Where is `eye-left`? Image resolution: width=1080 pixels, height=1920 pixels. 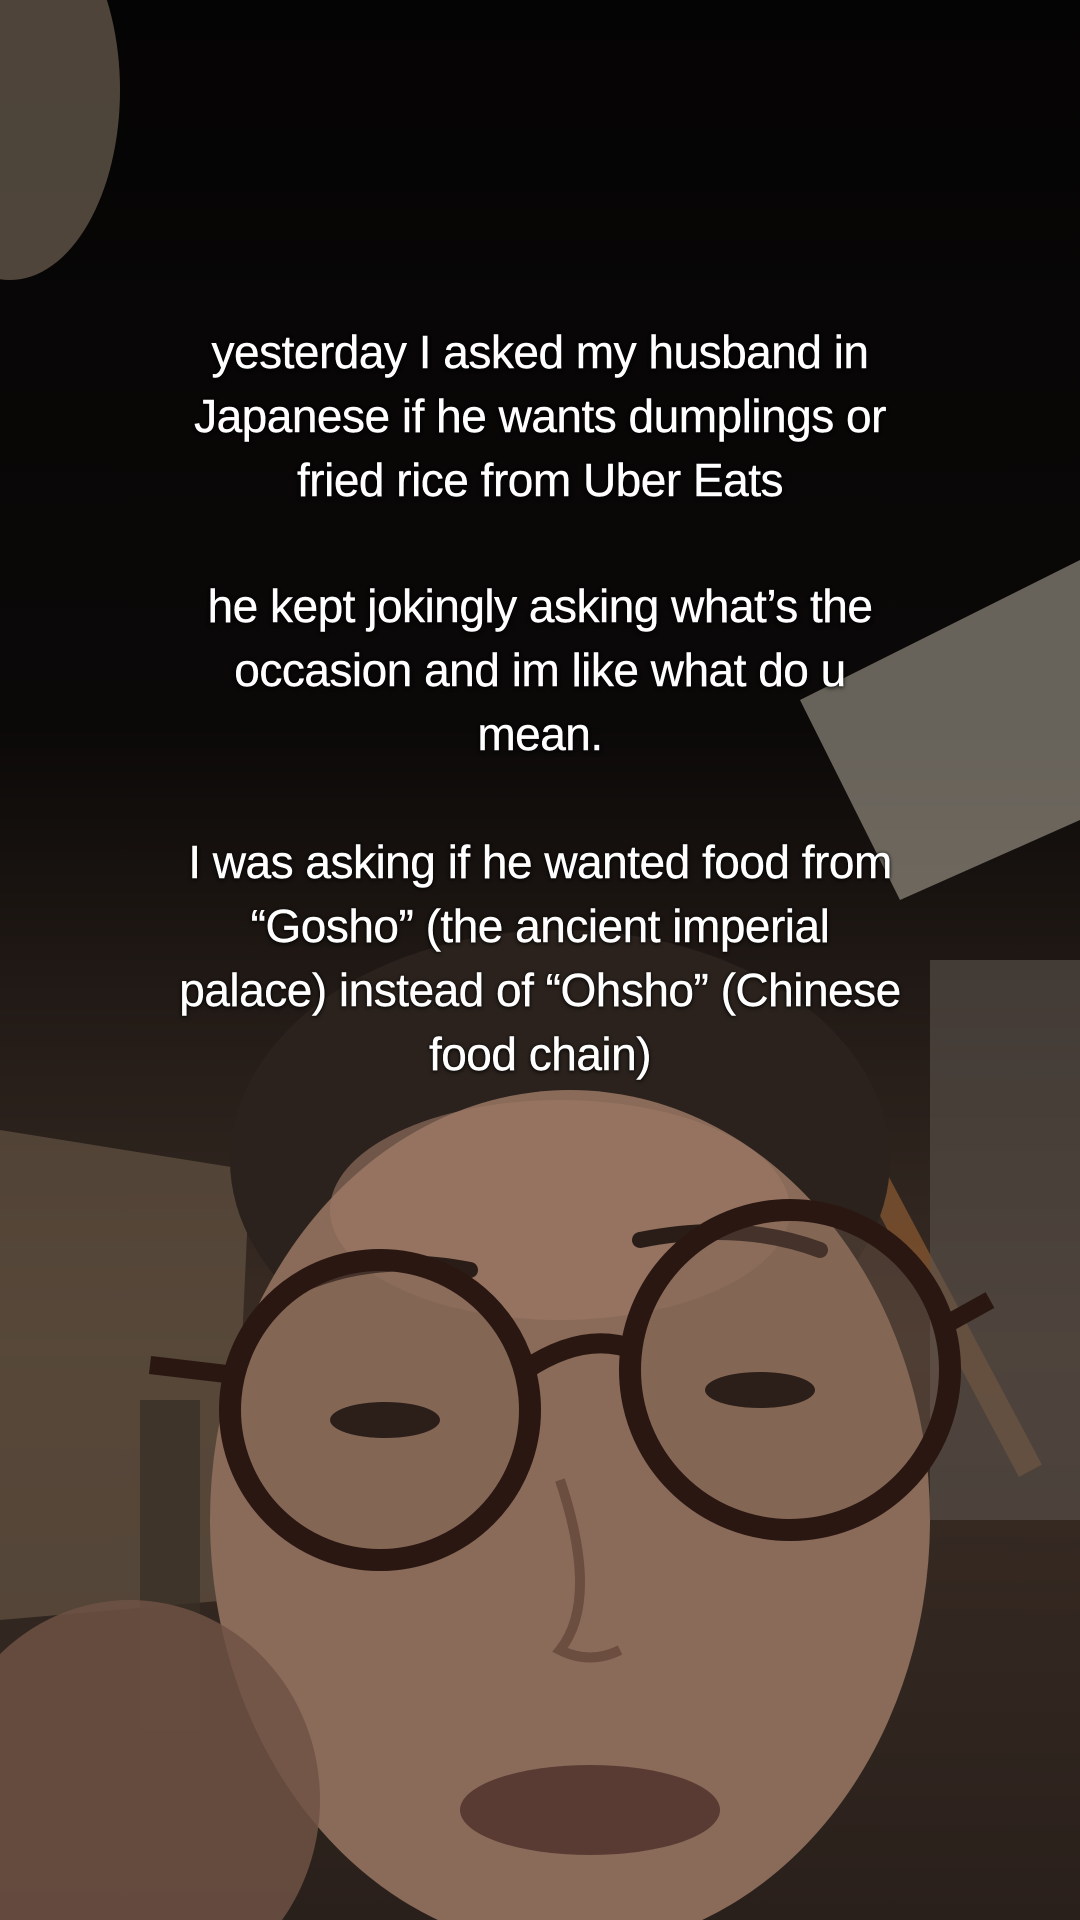 eye-left is located at coordinates (385, 1420).